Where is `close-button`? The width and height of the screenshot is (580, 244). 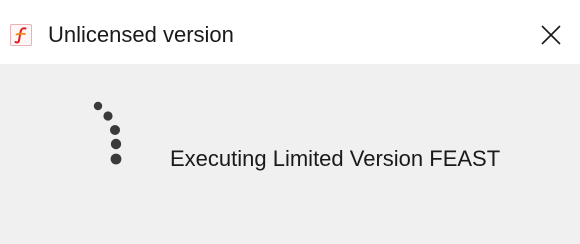
close-button is located at coordinates (551, 35).